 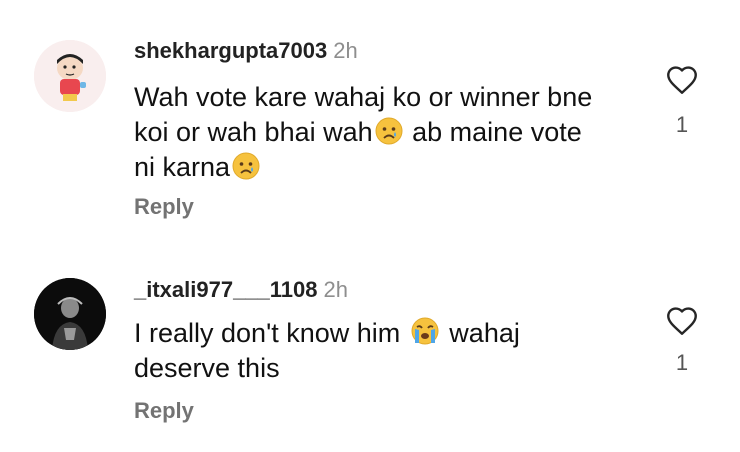 What do you see at coordinates (493, 132) in the screenshot?
I see `comment-line-text: ab maine vote` at bounding box center [493, 132].